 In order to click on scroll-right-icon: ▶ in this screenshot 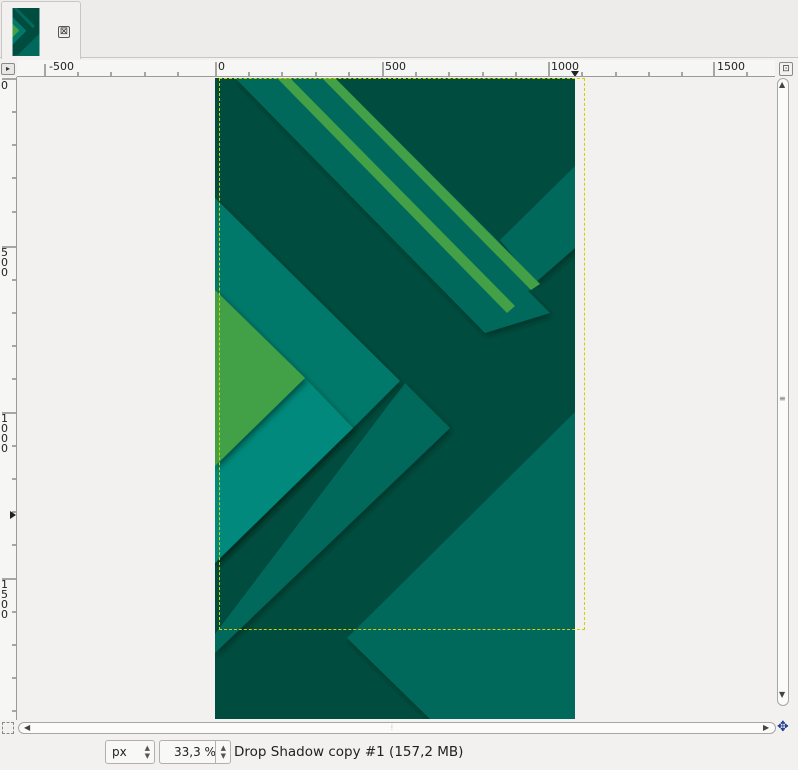, I will do `click(766, 728)`.